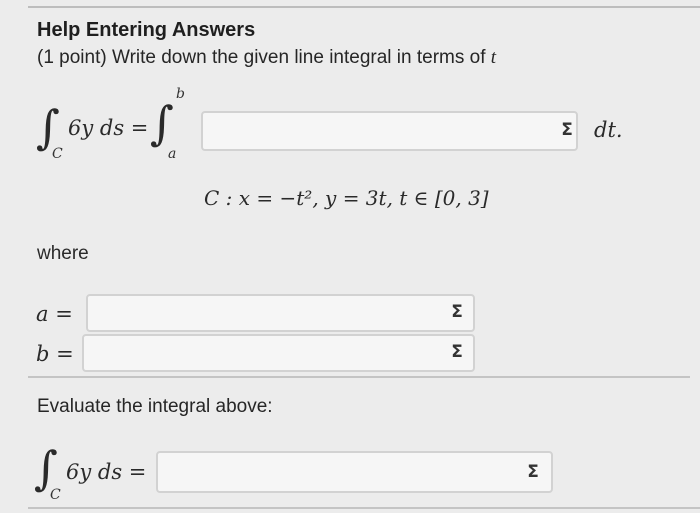 This screenshot has width=700, height=513. What do you see at coordinates (63, 253) in the screenshot?
I see `where-label: where` at bounding box center [63, 253].